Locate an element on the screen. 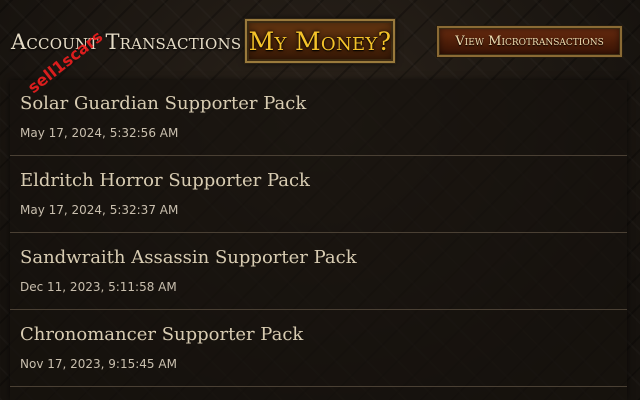  transaction-name: Chronomancer Supporter Pack is located at coordinates (162, 334).